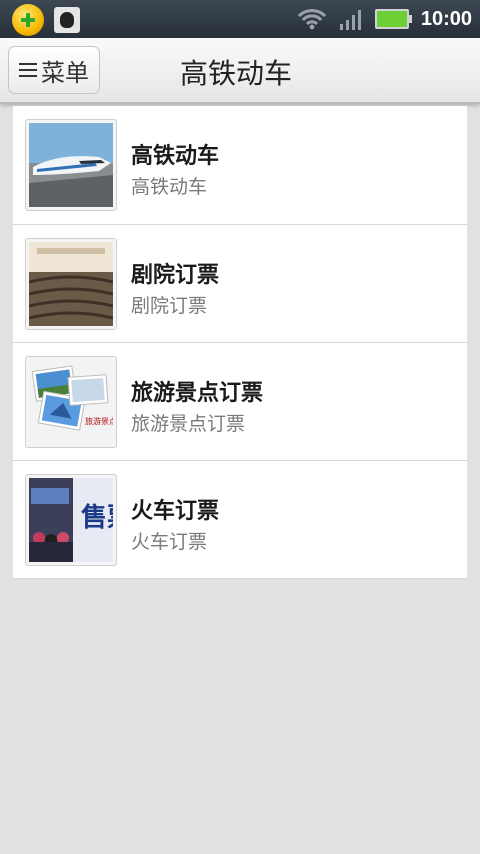 This screenshot has height=854, width=480. I want to click on bug-icon, so click(67, 20).